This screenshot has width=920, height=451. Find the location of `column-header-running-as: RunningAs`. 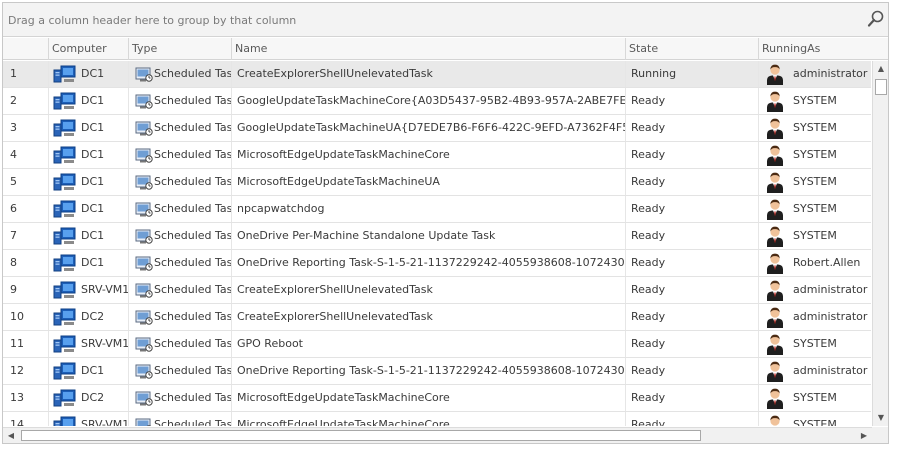

column-header-running-as: RunningAs is located at coordinates (823, 49).